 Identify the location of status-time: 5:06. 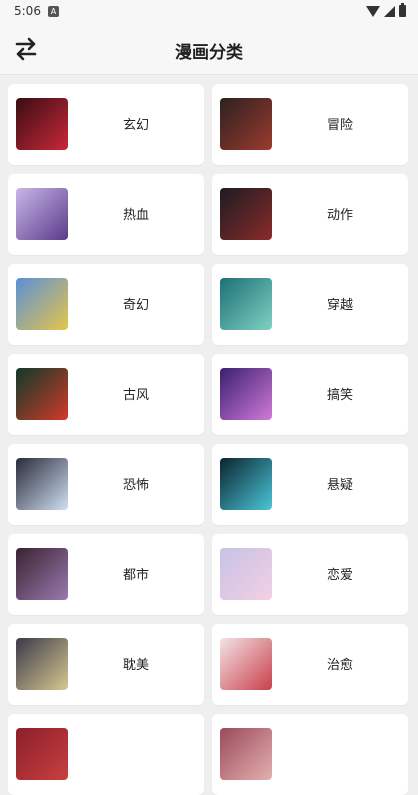
(27, 11).